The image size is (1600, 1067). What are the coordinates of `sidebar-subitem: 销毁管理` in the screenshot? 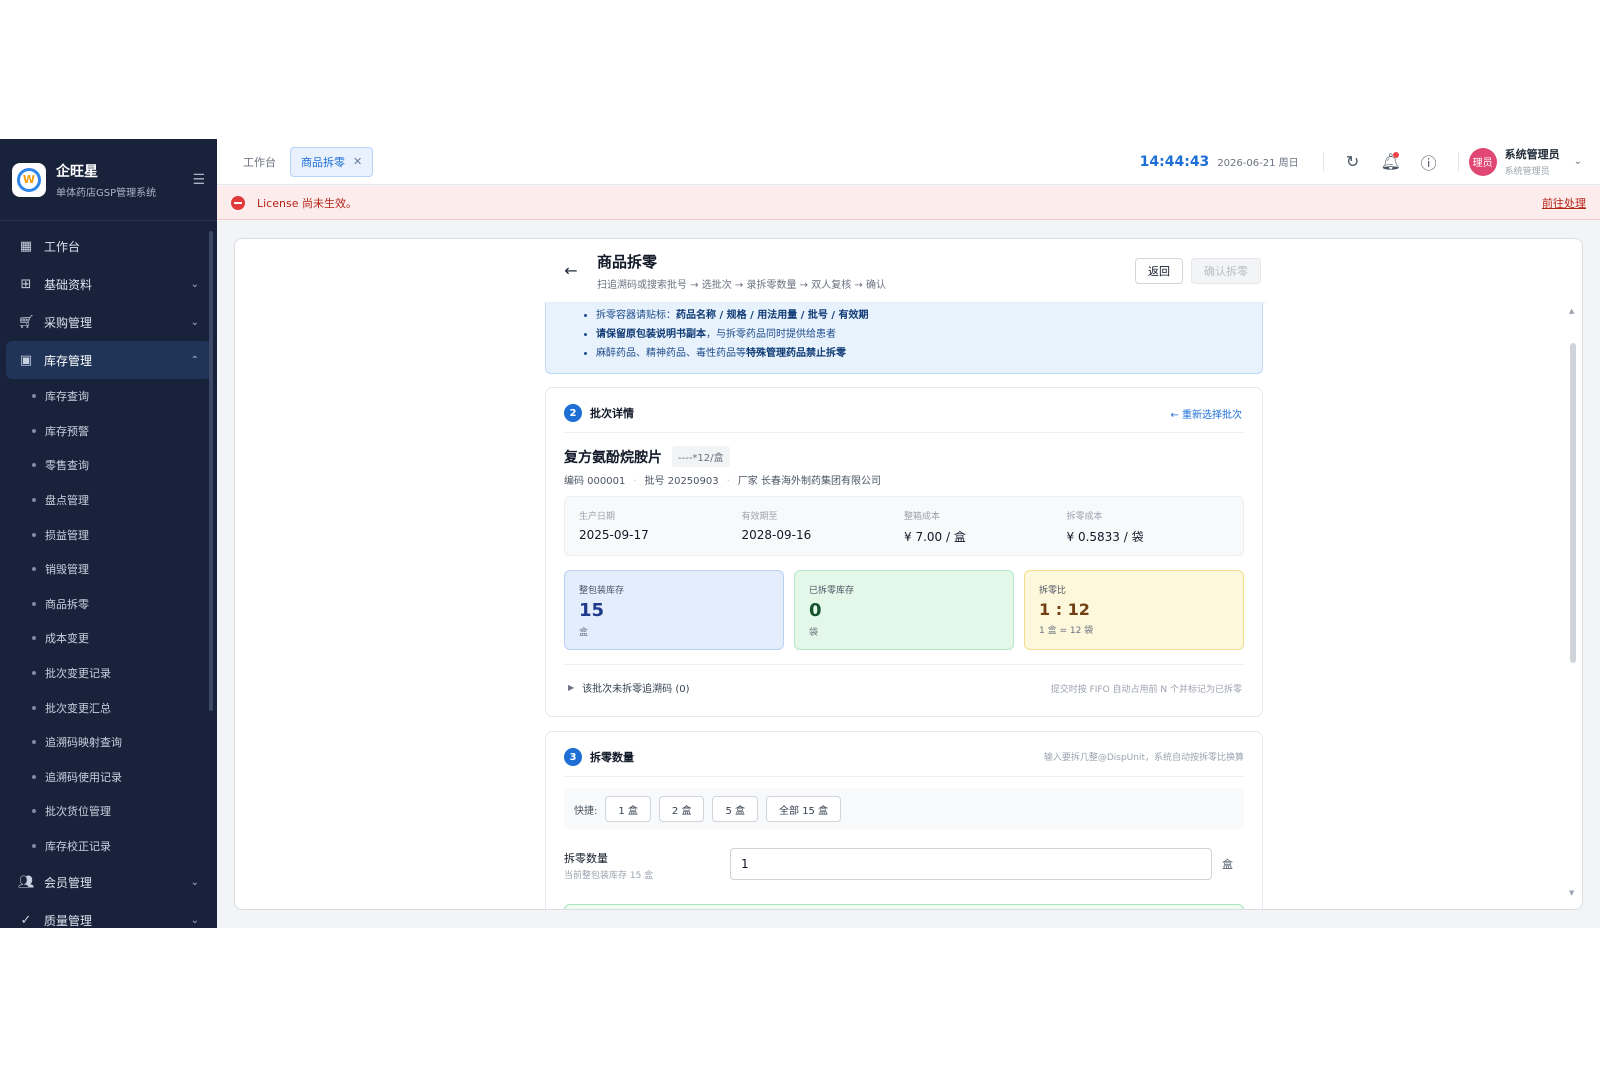 It's located at (108, 569).